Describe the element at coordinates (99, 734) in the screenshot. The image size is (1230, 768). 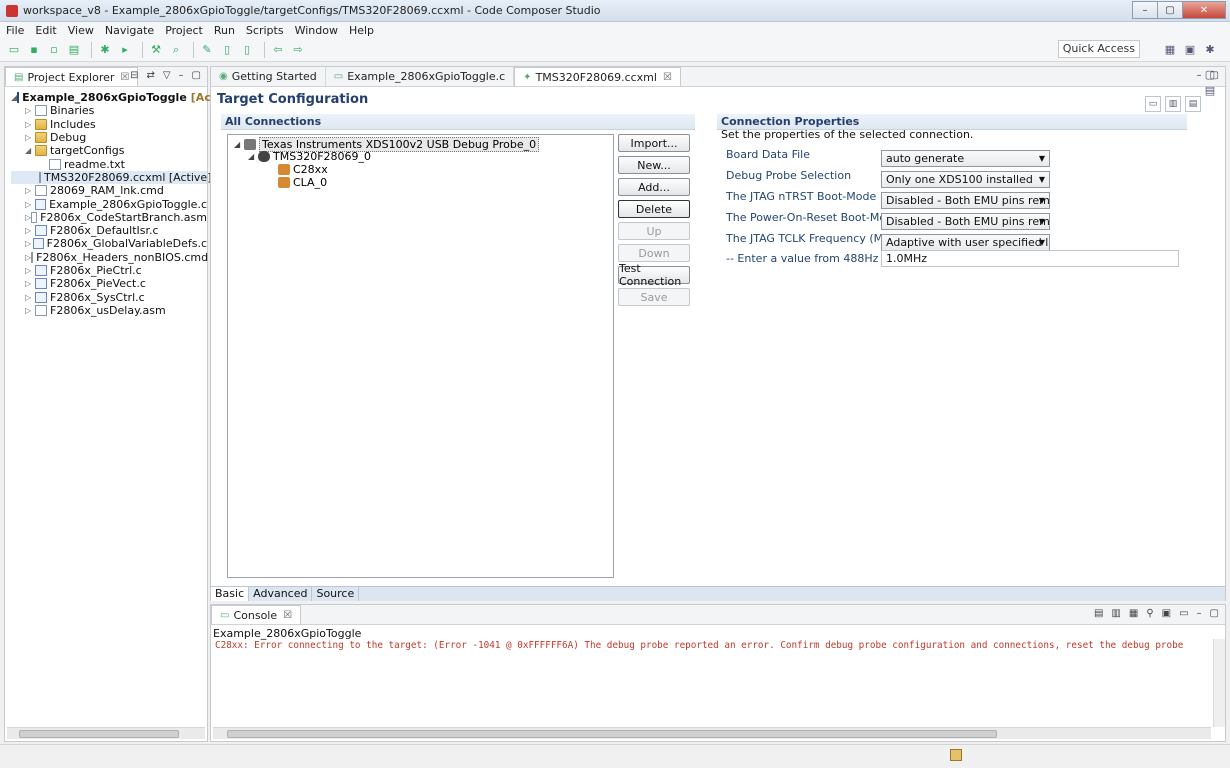
I see `scrollbar-thumb` at that location.